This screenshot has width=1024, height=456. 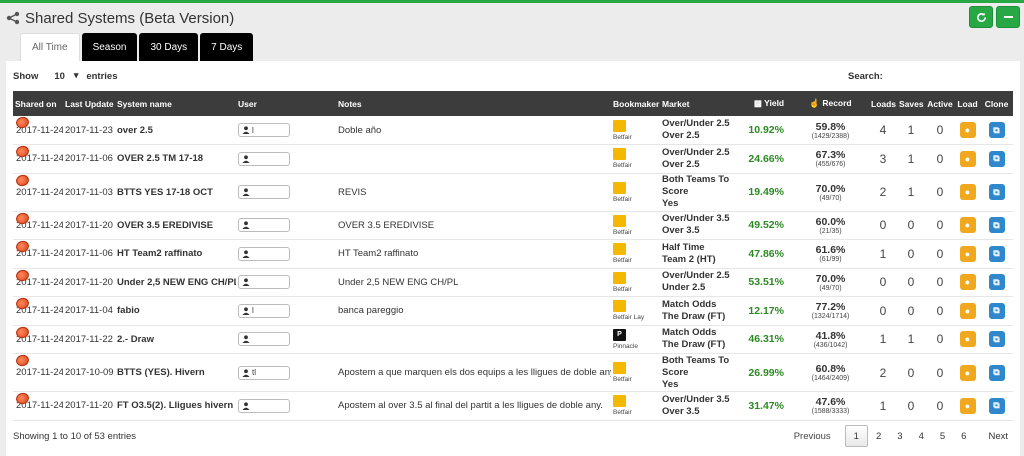 What do you see at coordinates (883, 103) in the screenshot?
I see `col-loads: Loads` at bounding box center [883, 103].